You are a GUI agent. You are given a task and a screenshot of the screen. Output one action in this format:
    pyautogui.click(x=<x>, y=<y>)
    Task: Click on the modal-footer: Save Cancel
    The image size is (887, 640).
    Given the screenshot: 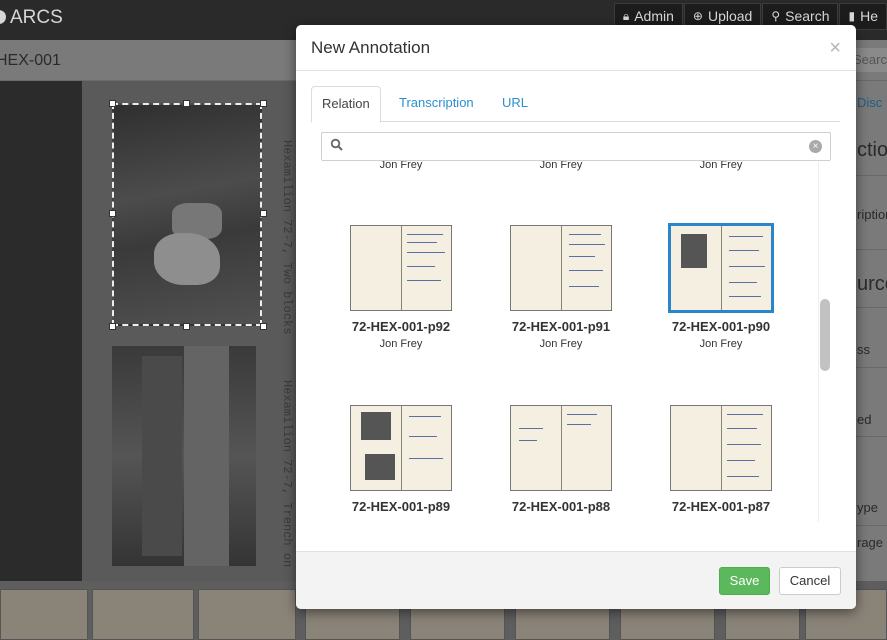 What is the action you would take?
    pyautogui.click(x=576, y=580)
    